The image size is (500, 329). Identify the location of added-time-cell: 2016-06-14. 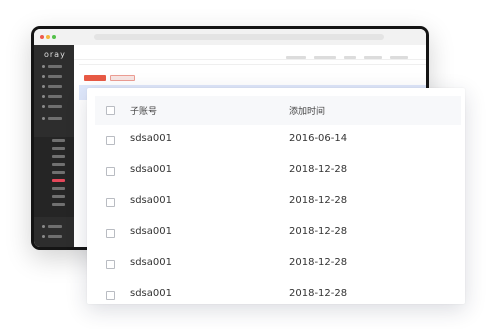
(318, 138).